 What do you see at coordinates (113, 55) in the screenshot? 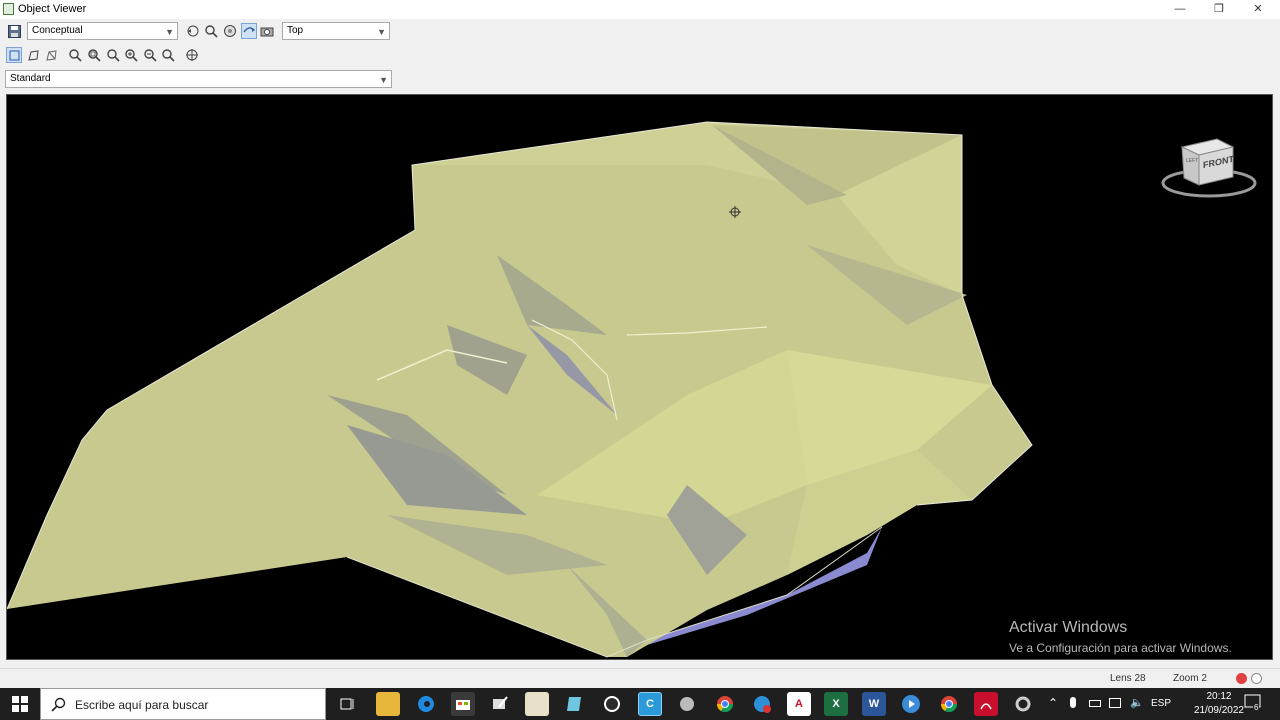
I see `zoom-extents-icon` at bounding box center [113, 55].